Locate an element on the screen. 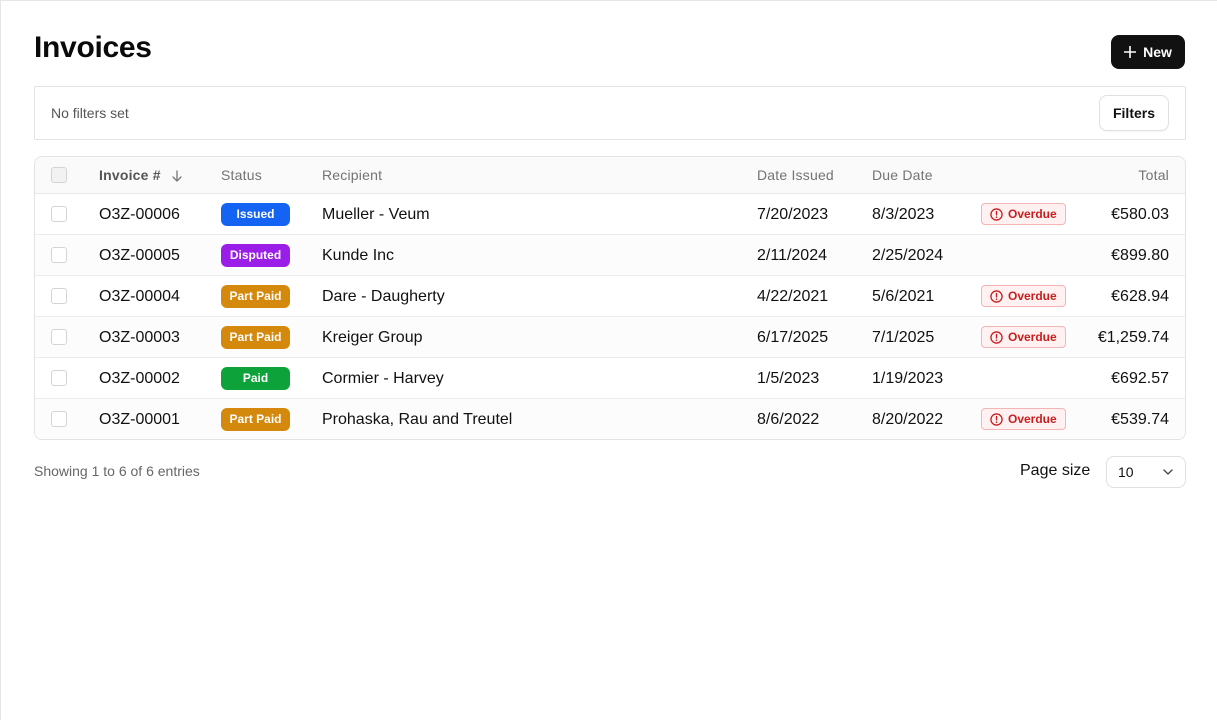 This screenshot has height=720, width=1217. page-size-label: Page size is located at coordinates (1055, 470).